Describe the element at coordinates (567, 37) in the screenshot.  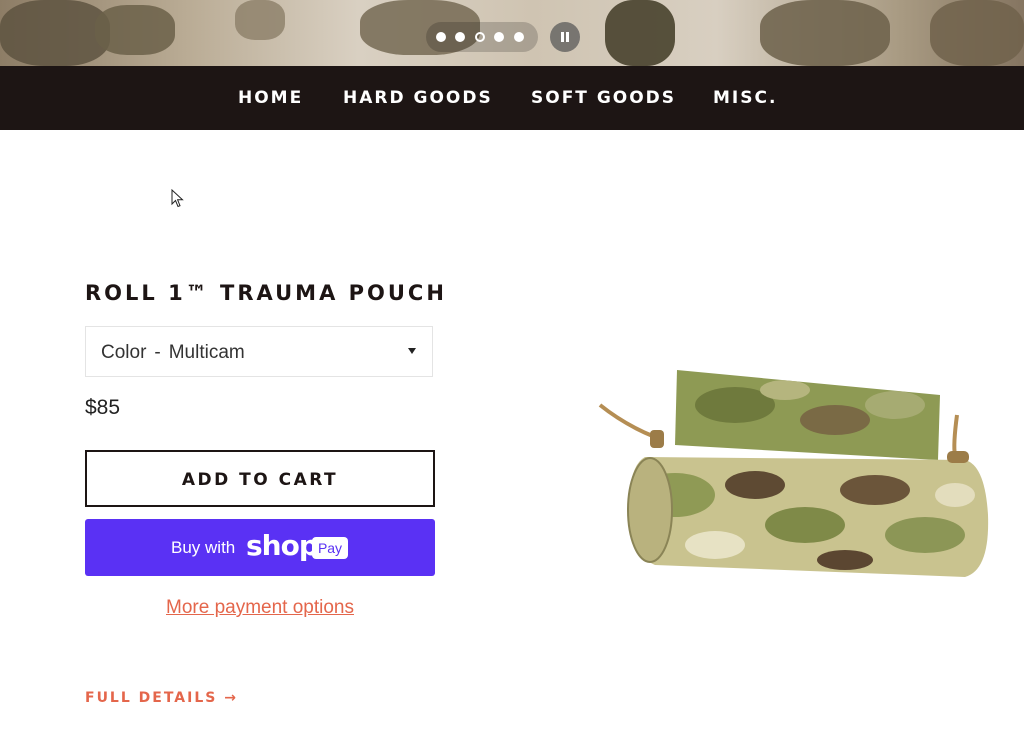
I see `pause-icon-bar` at that location.